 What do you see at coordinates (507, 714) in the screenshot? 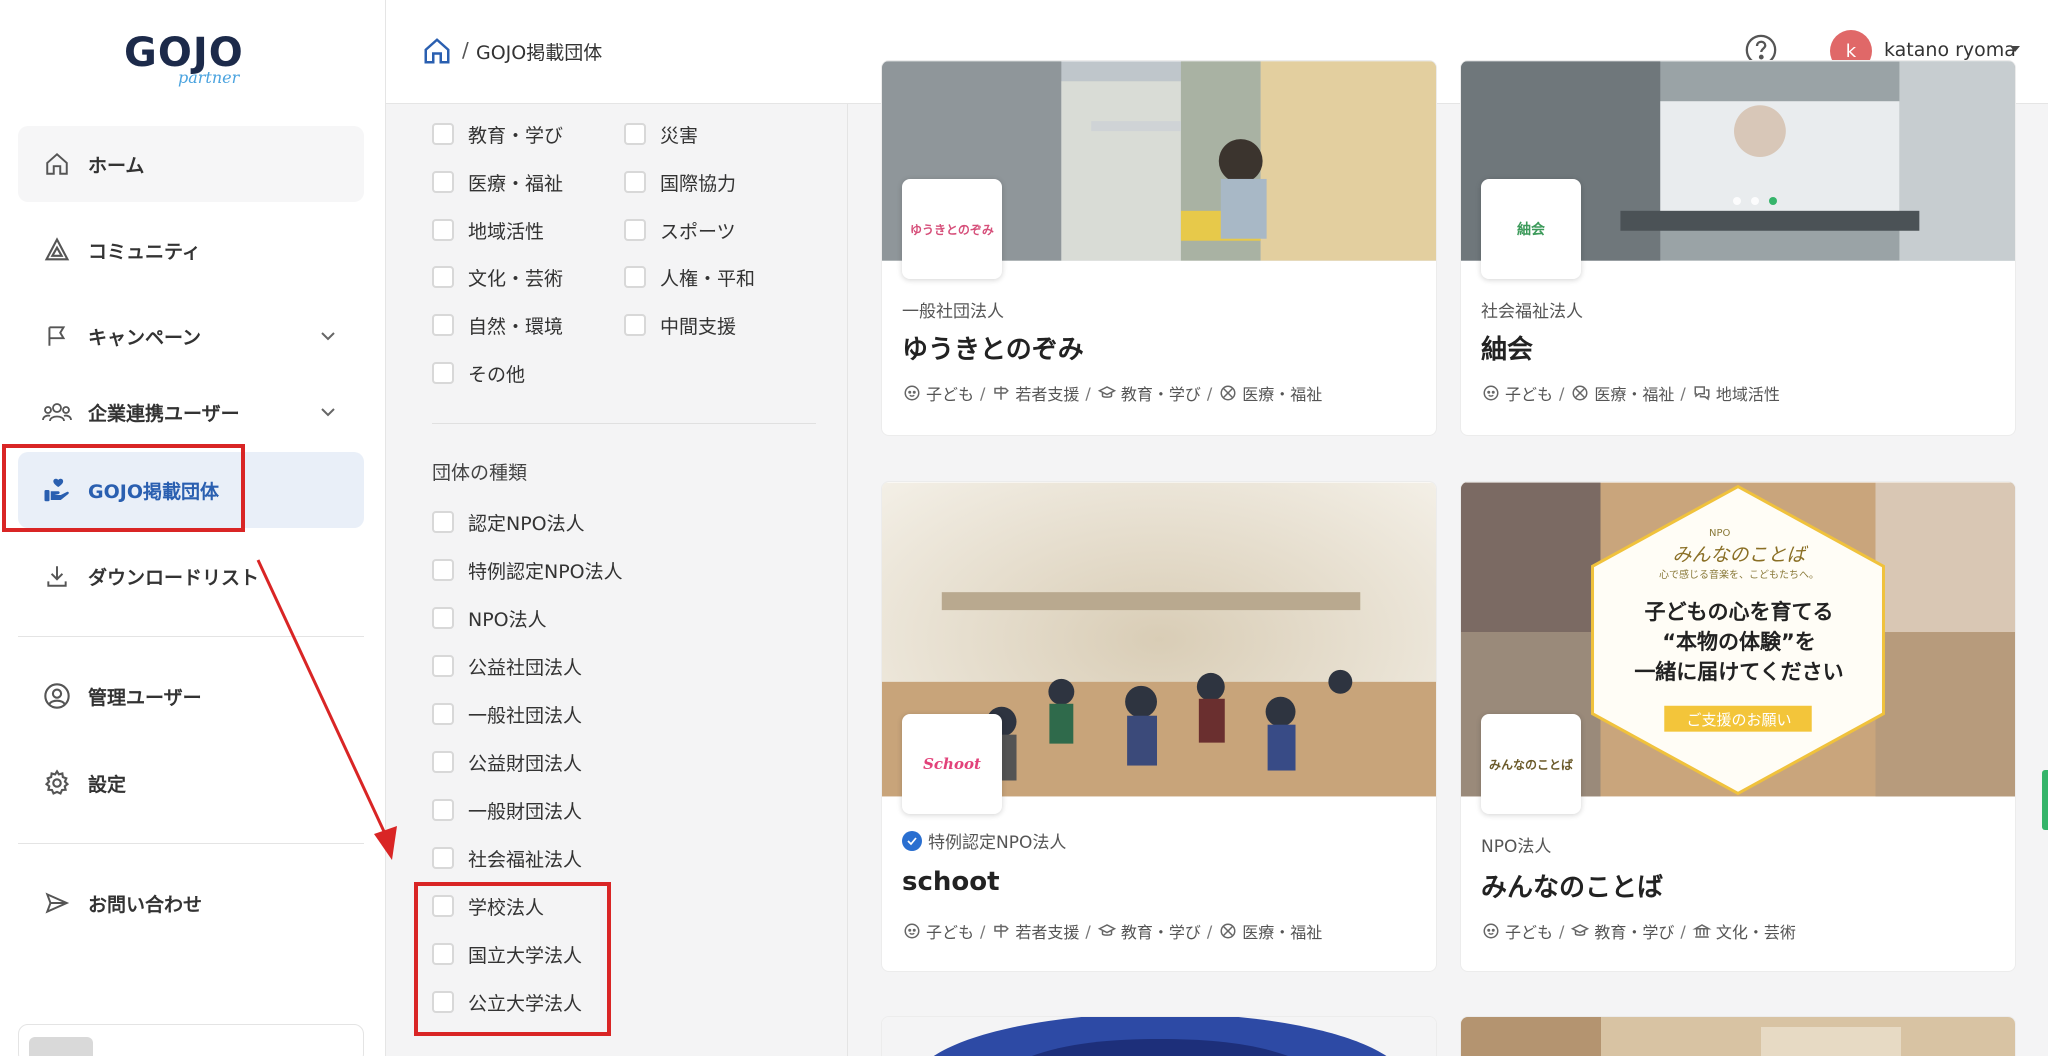
I see `filter-org-type: 一般社団法人` at bounding box center [507, 714].